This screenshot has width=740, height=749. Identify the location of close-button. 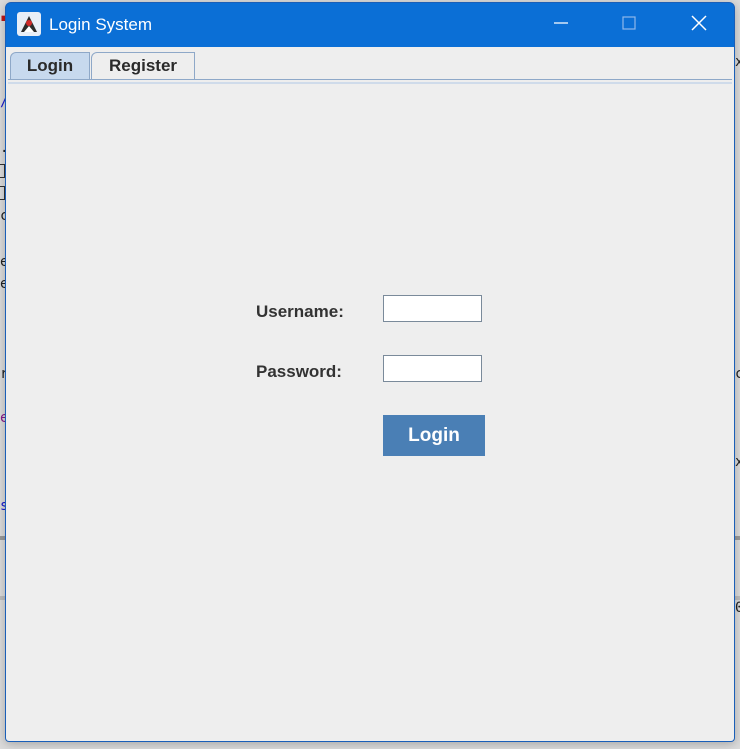
(699, 25).